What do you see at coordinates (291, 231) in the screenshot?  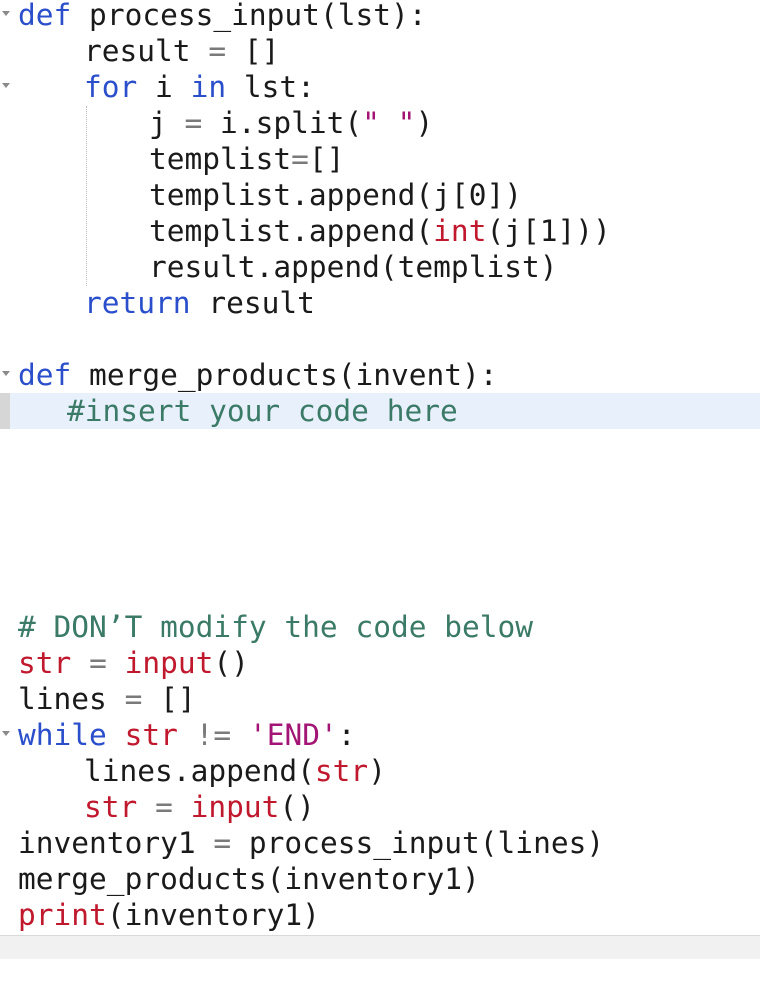 I see `code-token: templist.append(` at bounding box center [291, 231].